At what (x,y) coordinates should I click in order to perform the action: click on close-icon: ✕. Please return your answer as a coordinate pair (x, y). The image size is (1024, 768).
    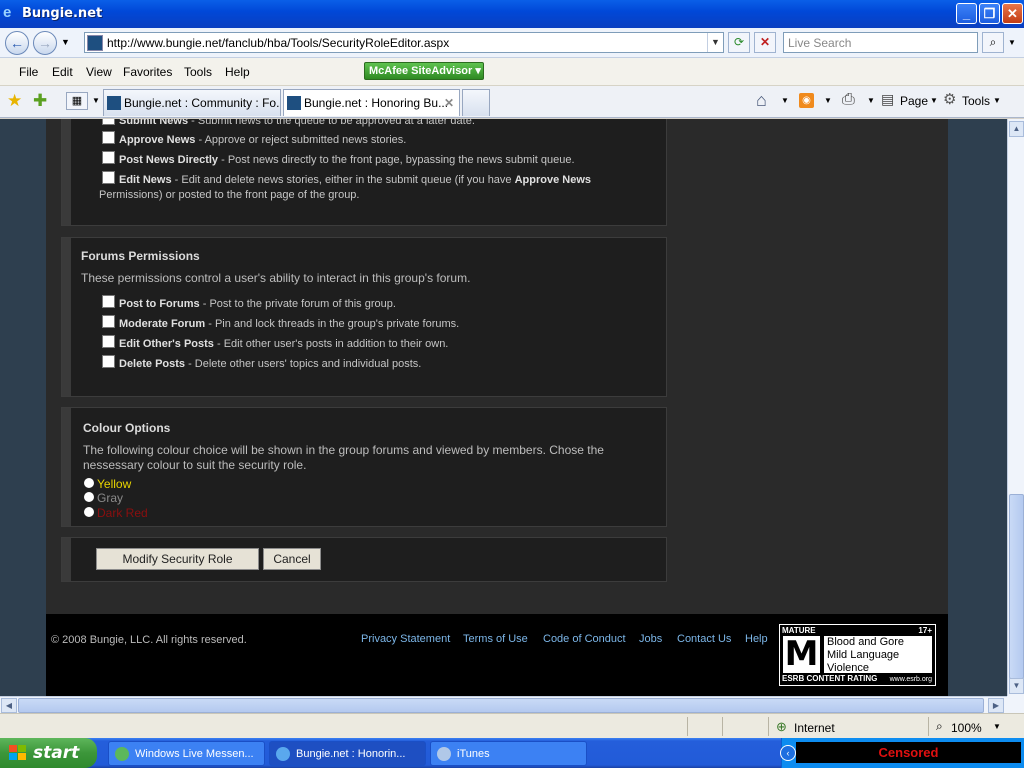
    Looking at the image, I should click on (1012, 13).